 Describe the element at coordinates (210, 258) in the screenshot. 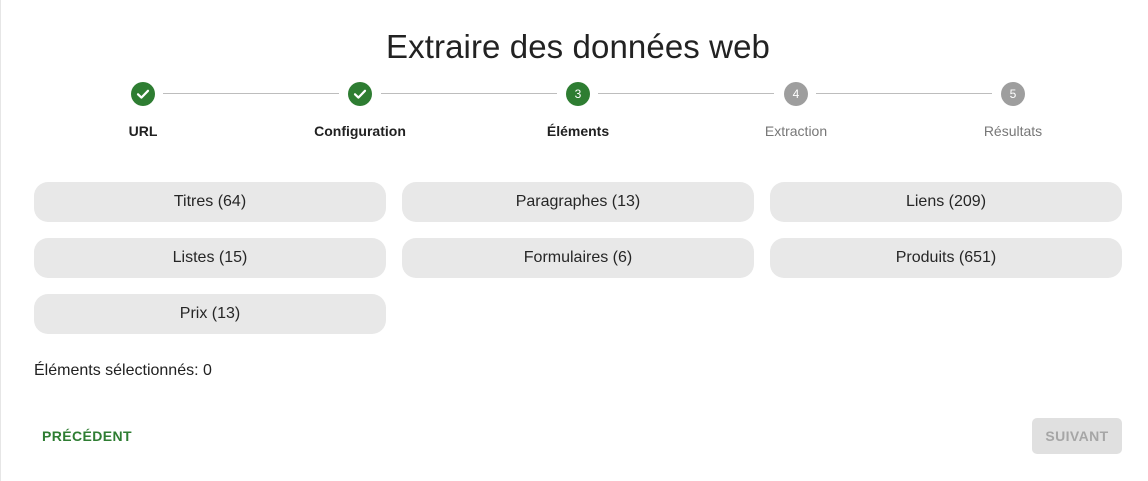

I see `chip-lists: Listes (15)` at that location.